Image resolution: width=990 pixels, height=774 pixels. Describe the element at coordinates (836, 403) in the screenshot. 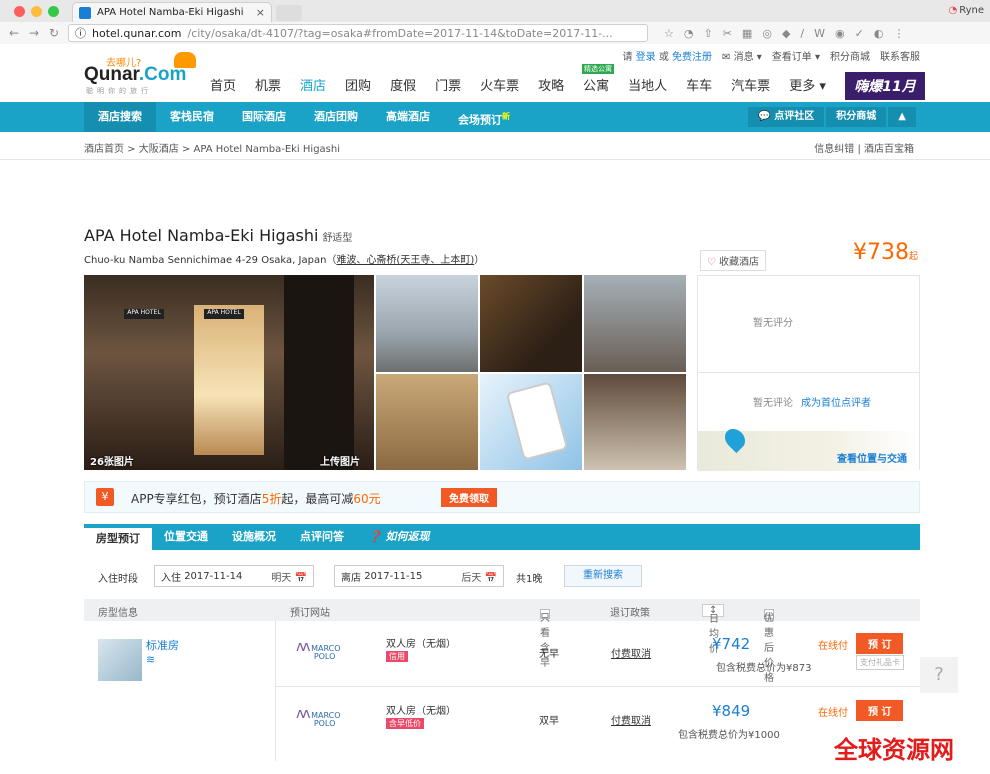

I see `first-review-link: 成为首位点评者` at that location.